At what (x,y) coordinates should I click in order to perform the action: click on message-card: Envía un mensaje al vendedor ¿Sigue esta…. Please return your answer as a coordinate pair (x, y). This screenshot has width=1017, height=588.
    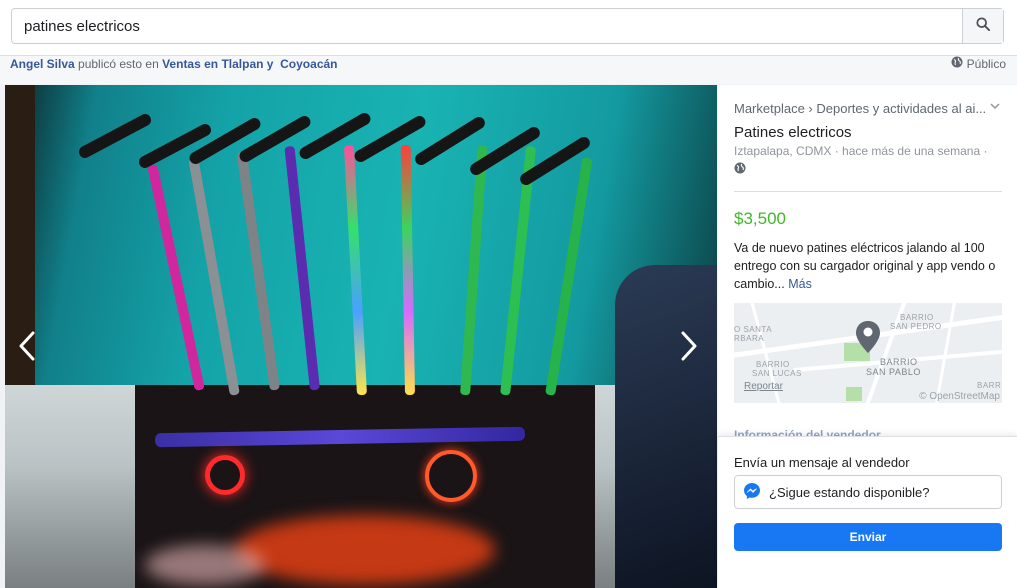
    Looking at the image, I should click on (867, 512).